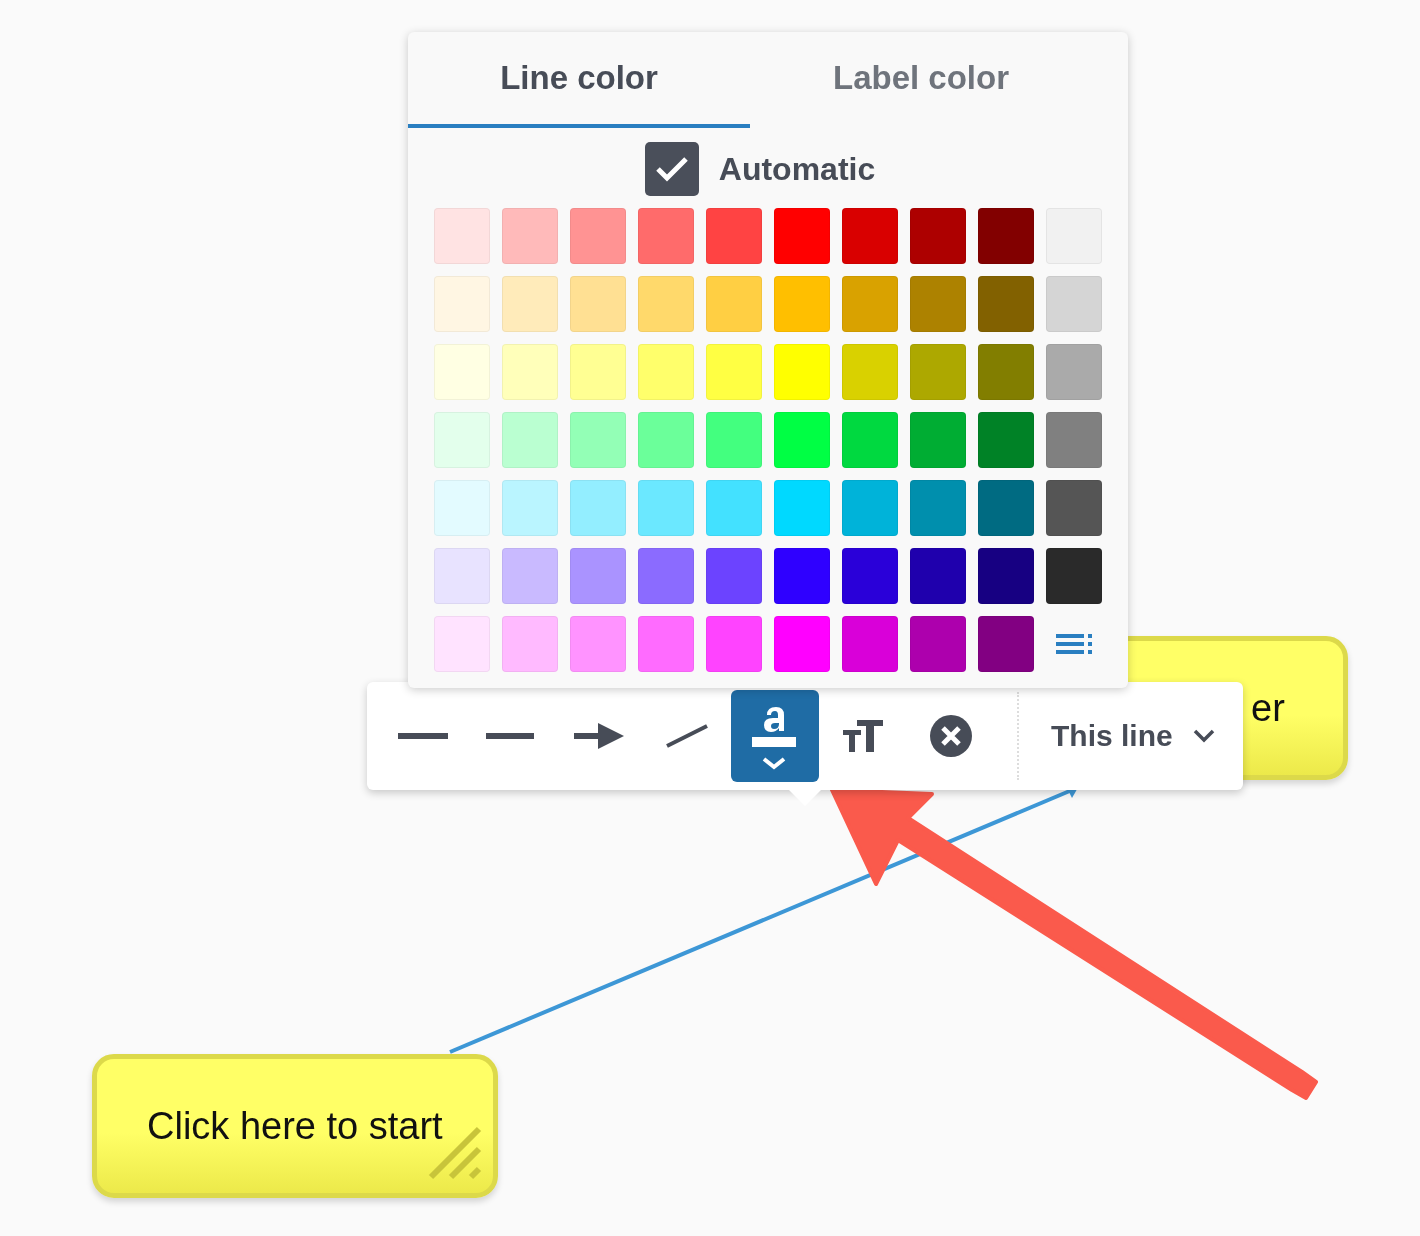 The image size is (1420, 1236). What do you see at coordinates (797, 169) in the screenshot?
I see `checkbox-label: Automatic` at bounding box center [797, 169].